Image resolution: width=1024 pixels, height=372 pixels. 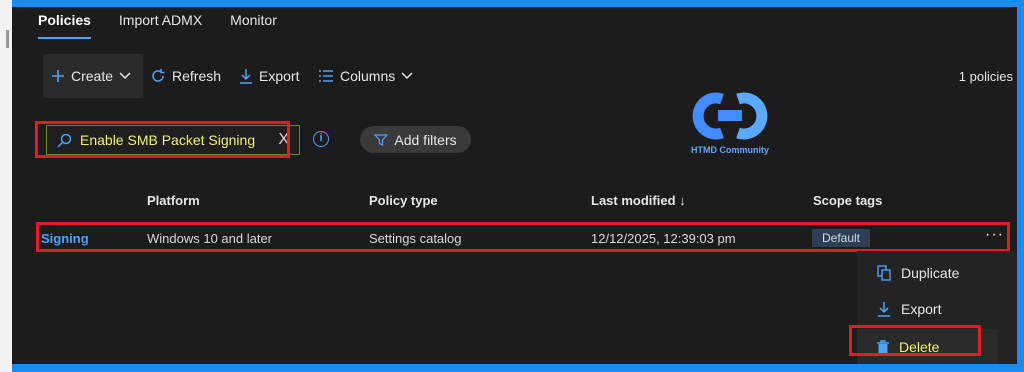 I want to click on menu-item-export: Export, so click(x=927, y=309).